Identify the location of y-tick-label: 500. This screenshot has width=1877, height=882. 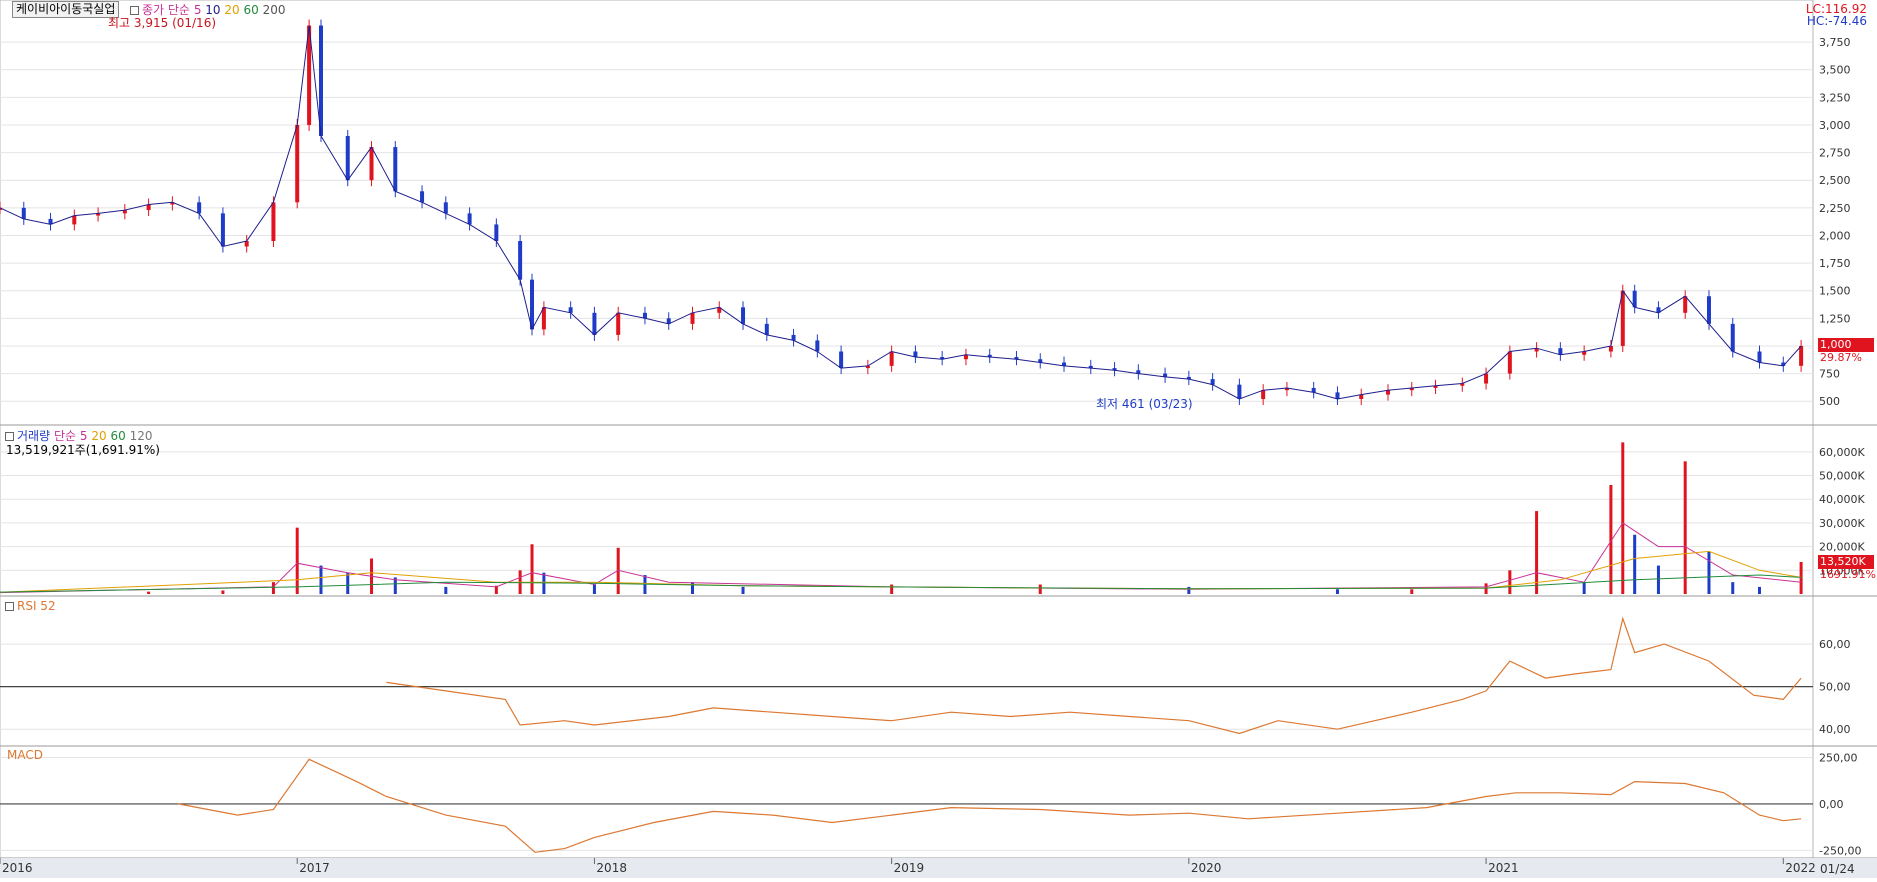
(1829, 401).